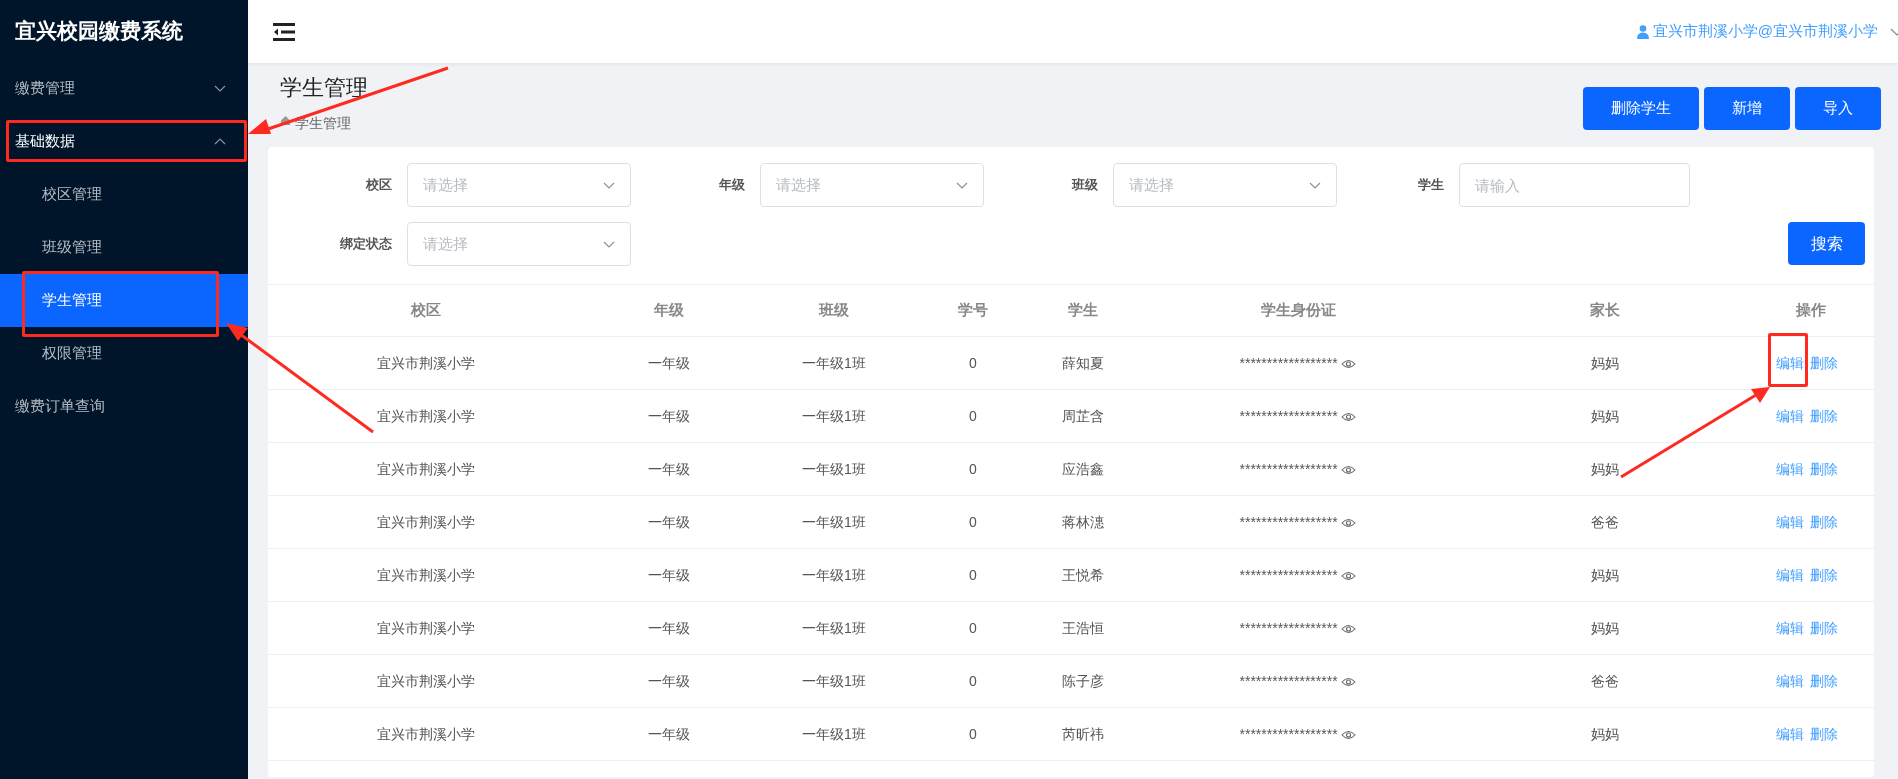 This screenshot has width=1898, height=779. Describe the element at coordinates (124, 194) in the screenshot. I see `sidebar-submenu-item: 校区管理` at that location.